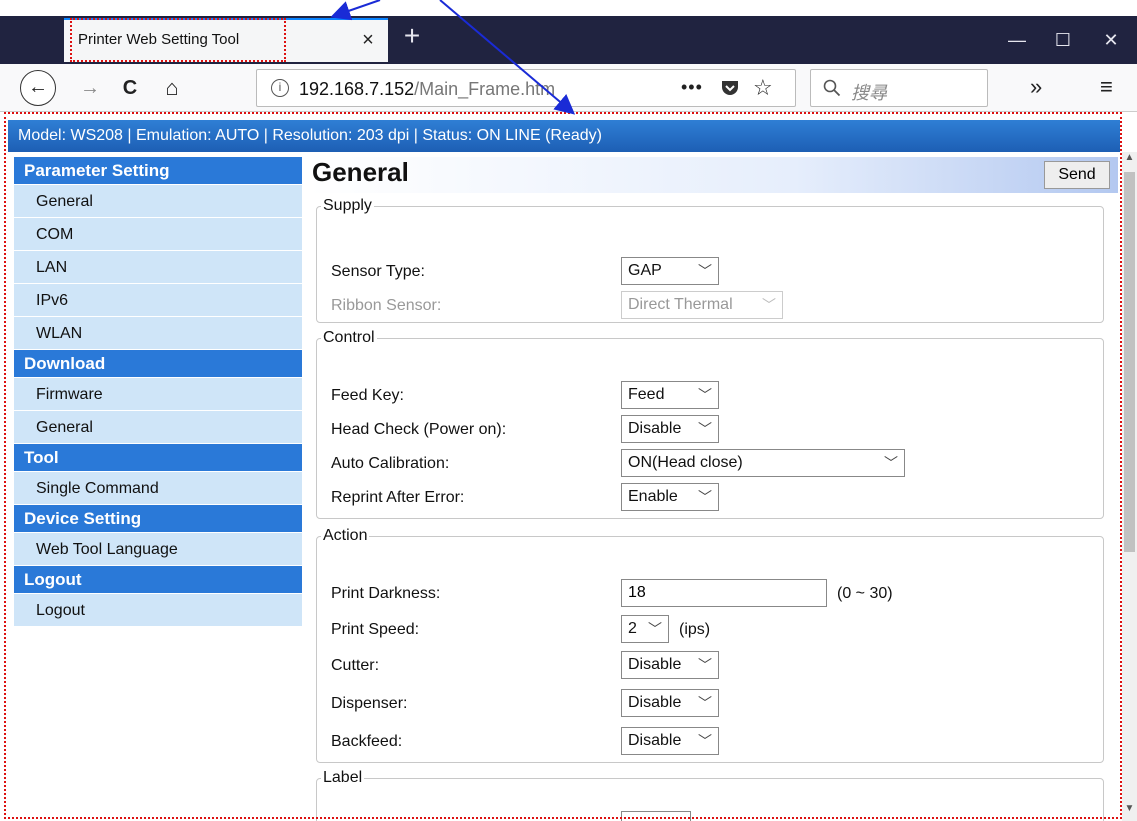  I want to click on print-speed-value: 2, so click(632, 628).